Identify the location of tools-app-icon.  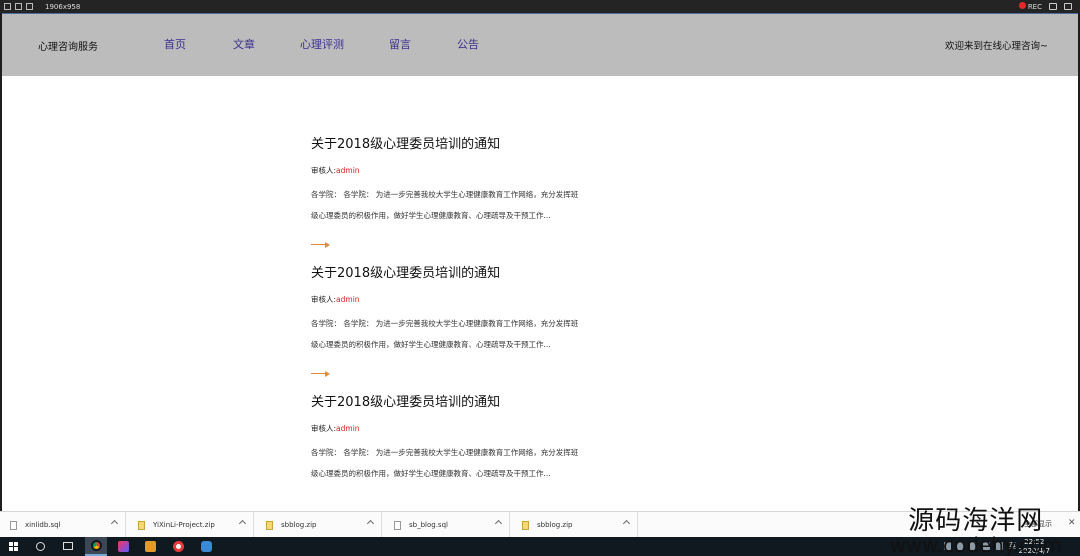
(150, 546).